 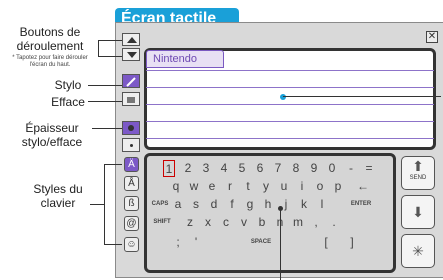 I want to click on key: k, so click(x=304, y=204).